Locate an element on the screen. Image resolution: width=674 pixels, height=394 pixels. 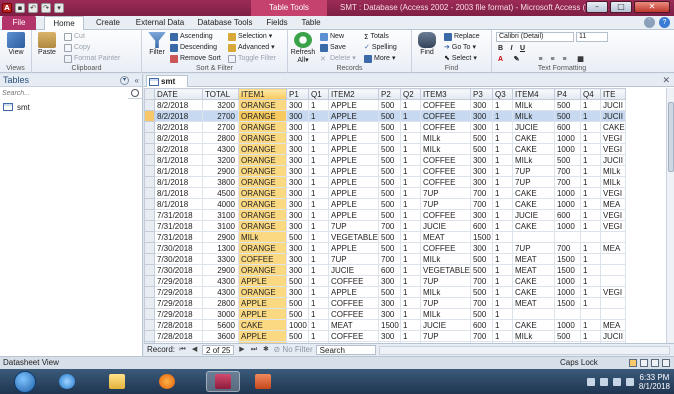
table-cell: 7/31/2018 is located at coordinates (178, 226).